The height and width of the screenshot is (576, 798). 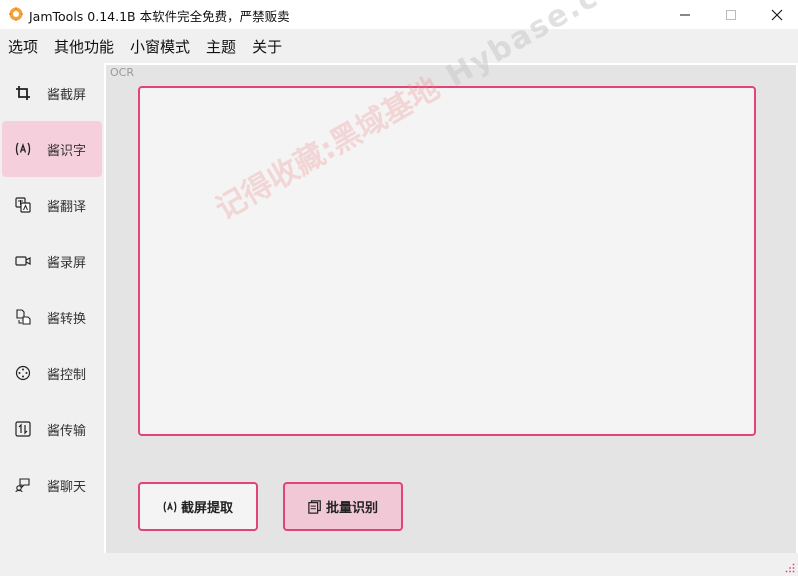 I want to click on minimize-icon, so click(x=685, y=14).